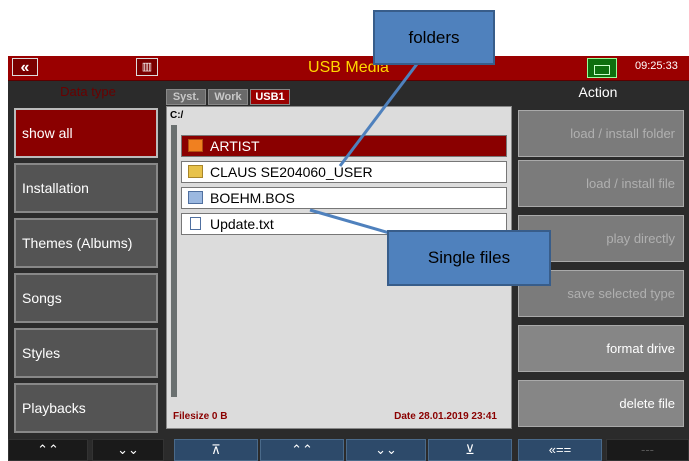 This screenshot has width=689, height=461. What do you see at coordinates (252, 198) in the screenshot?
I see `item-name: BOEHM.BOS` at bounding box center [252, 198].